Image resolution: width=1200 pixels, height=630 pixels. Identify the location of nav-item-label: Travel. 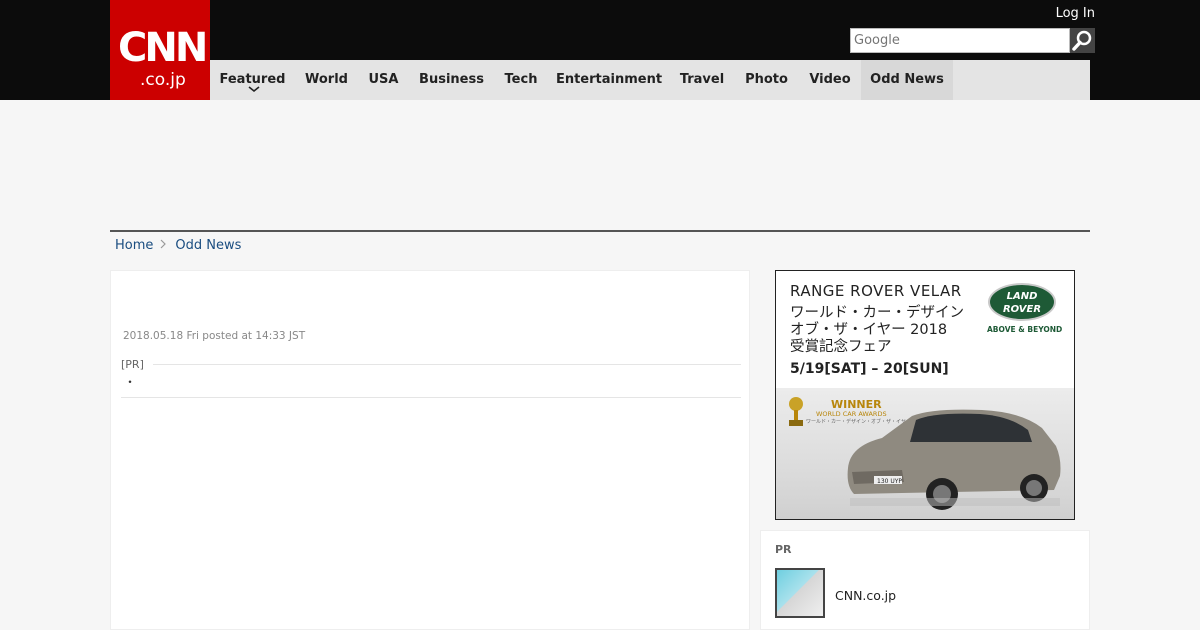
(702, 79).